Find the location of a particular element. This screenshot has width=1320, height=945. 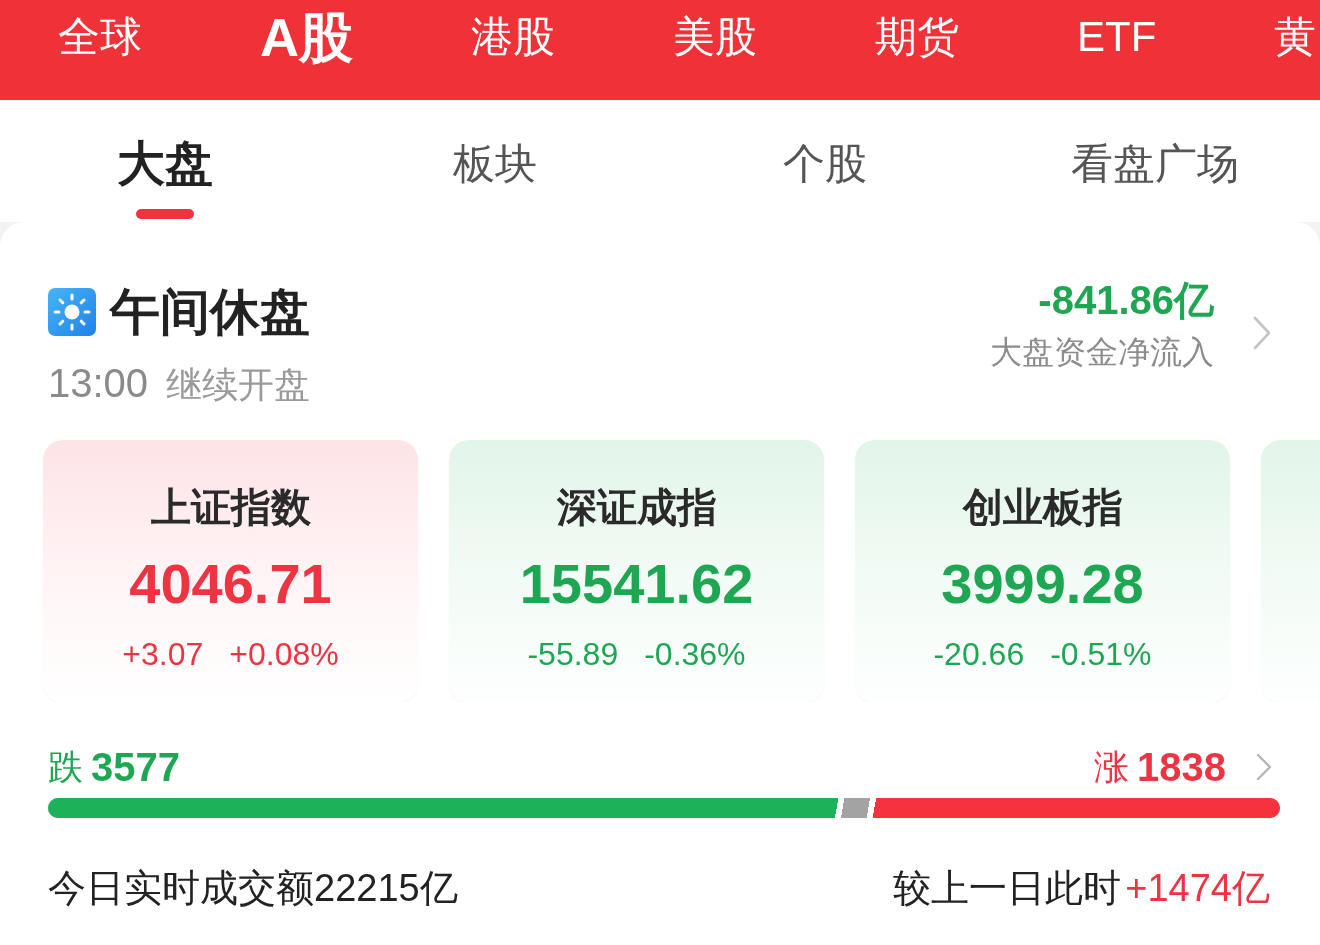

market-tab: 黄 is located at coordinates (1295, 37).